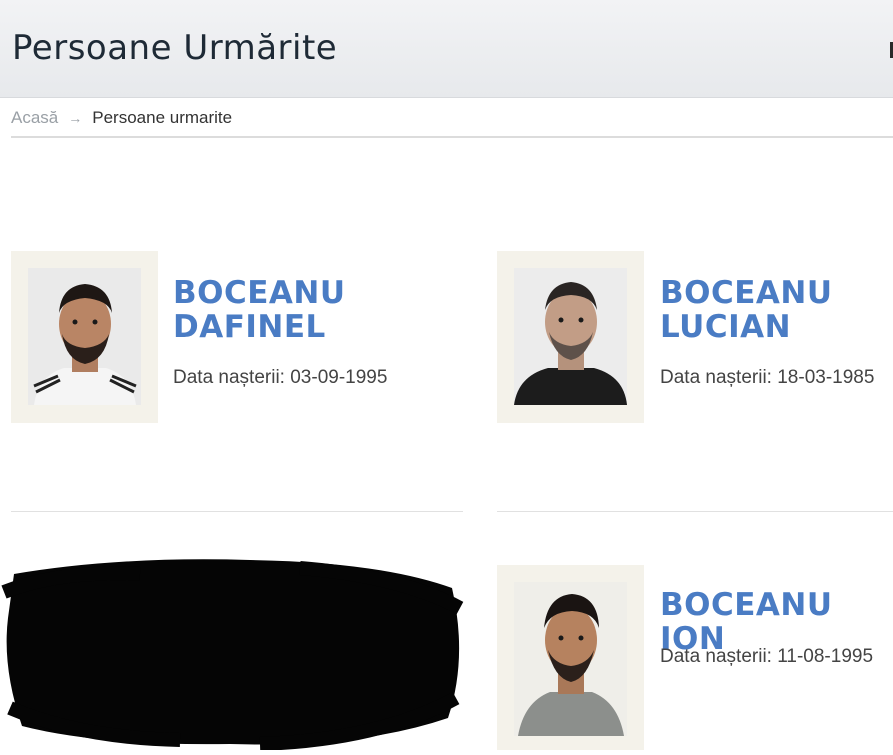  What do you see at coordinates (162, 117) in the screenshot?
I see `breadcrumb-current: Persoane urmarite` at bounding box center [162, 117].